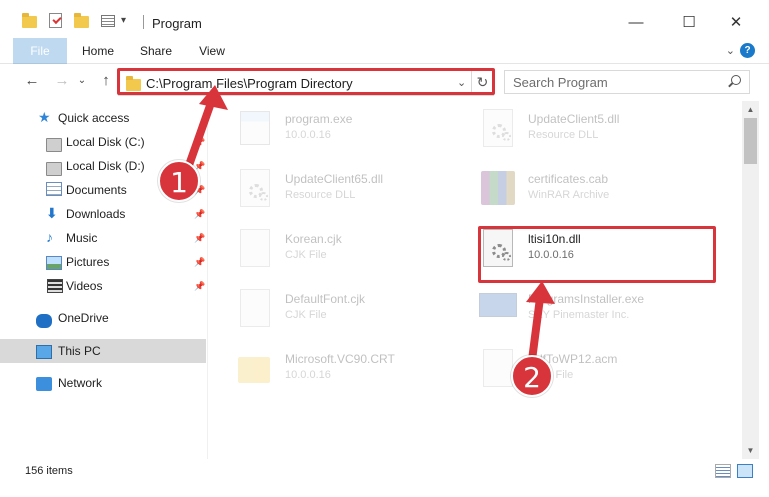  I want to click on file-item-certificates-cab: certificates.cab WinRAR Archive, so click(599, 195).